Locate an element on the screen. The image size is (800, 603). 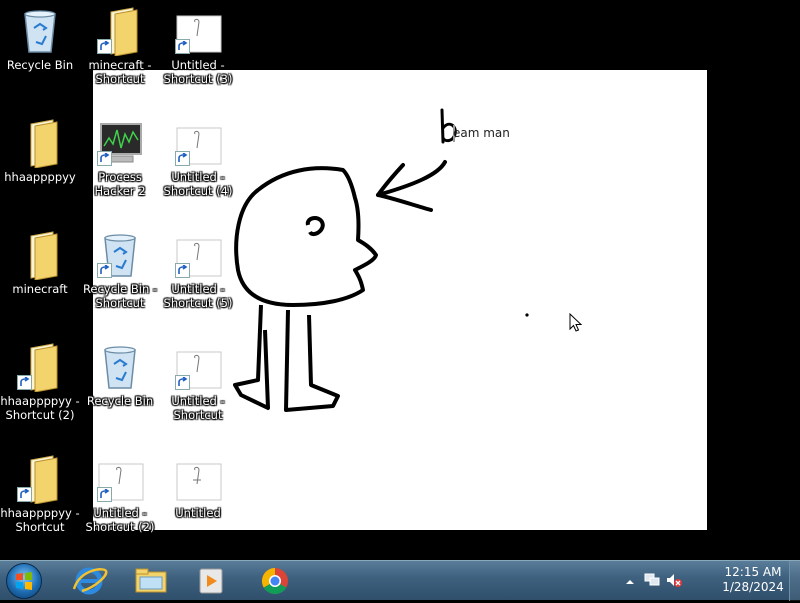
volume-muted-icon is located at coordinates (674, 580).